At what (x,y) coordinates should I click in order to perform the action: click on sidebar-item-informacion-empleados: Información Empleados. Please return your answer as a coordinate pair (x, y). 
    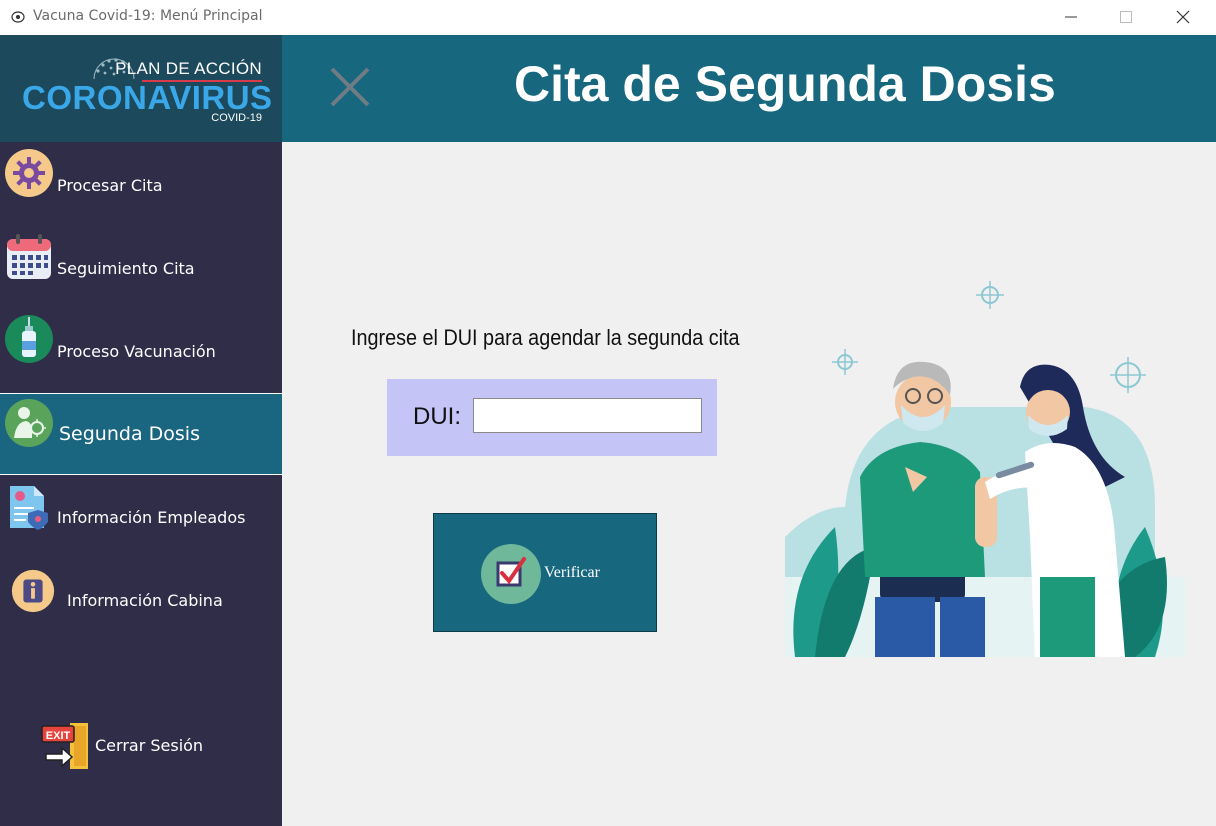
    Looking at the image, I should click on (141, 517).